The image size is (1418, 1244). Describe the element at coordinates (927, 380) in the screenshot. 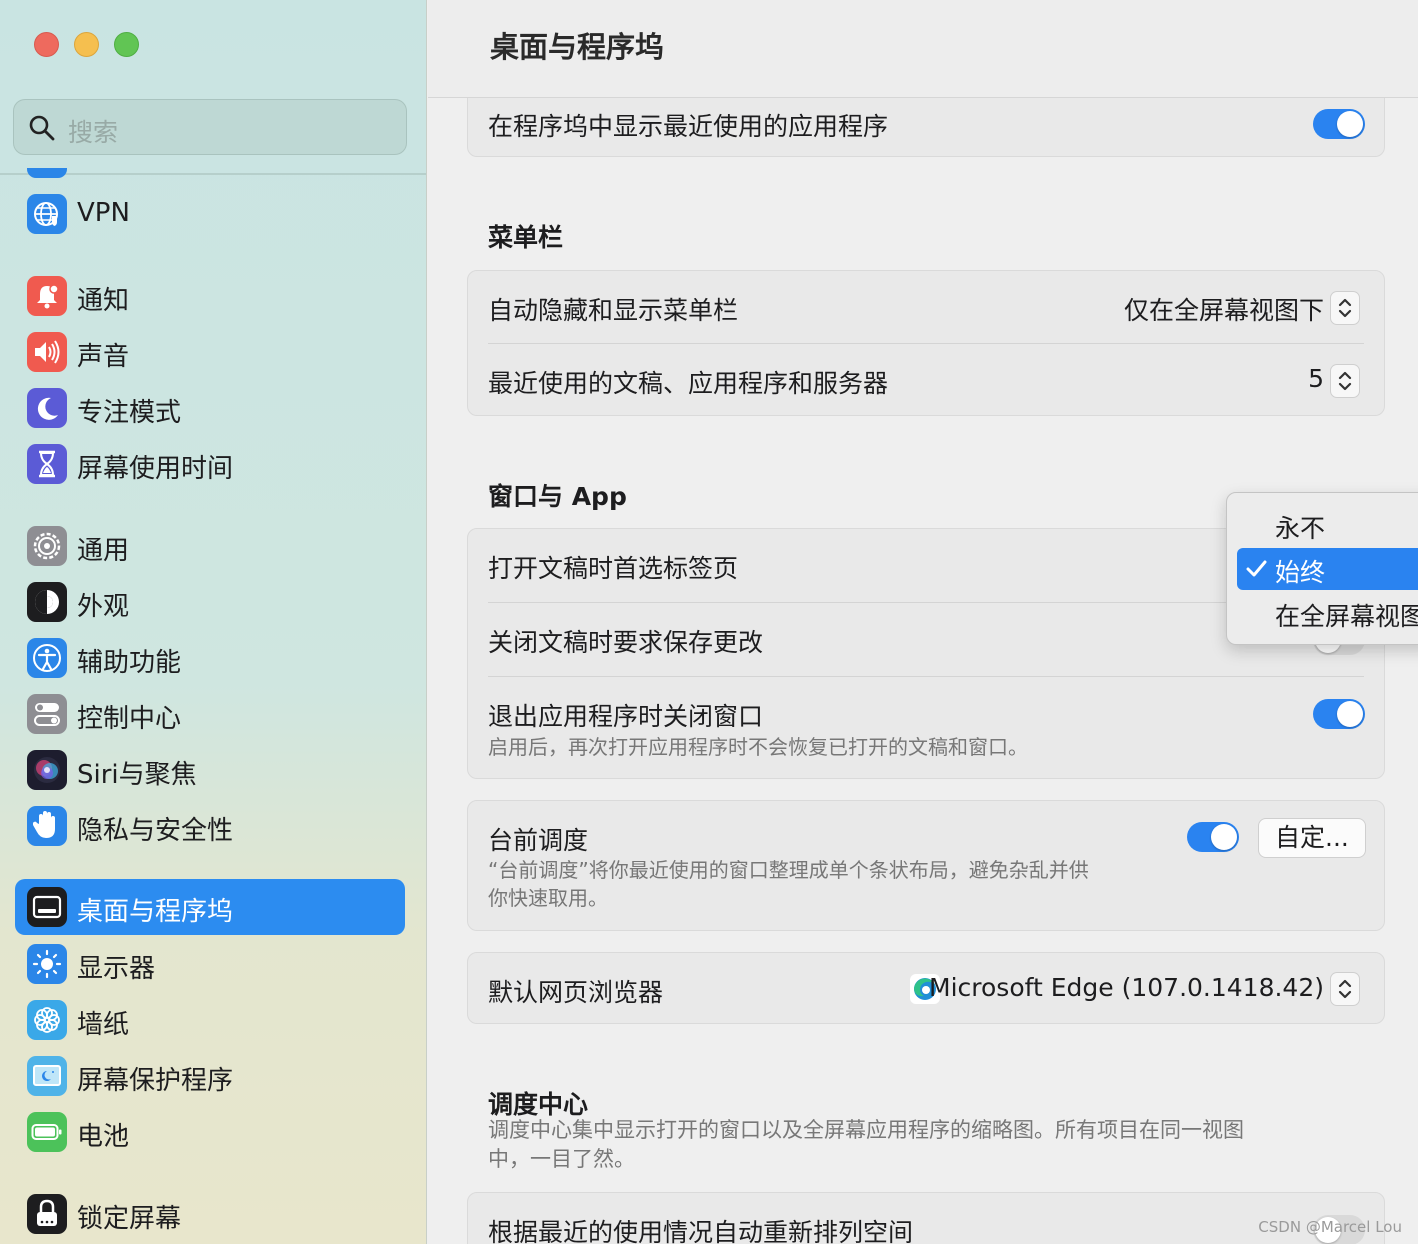

I see `recent-items-row: 最近使用的文稿、应用程序和服务器 5` at that location.